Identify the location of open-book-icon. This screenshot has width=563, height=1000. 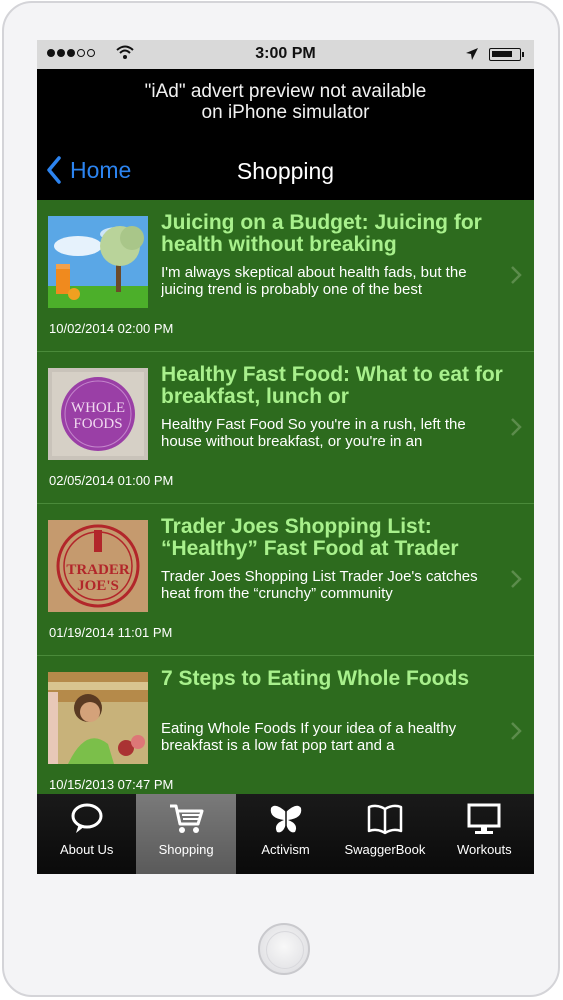
(385, 819).